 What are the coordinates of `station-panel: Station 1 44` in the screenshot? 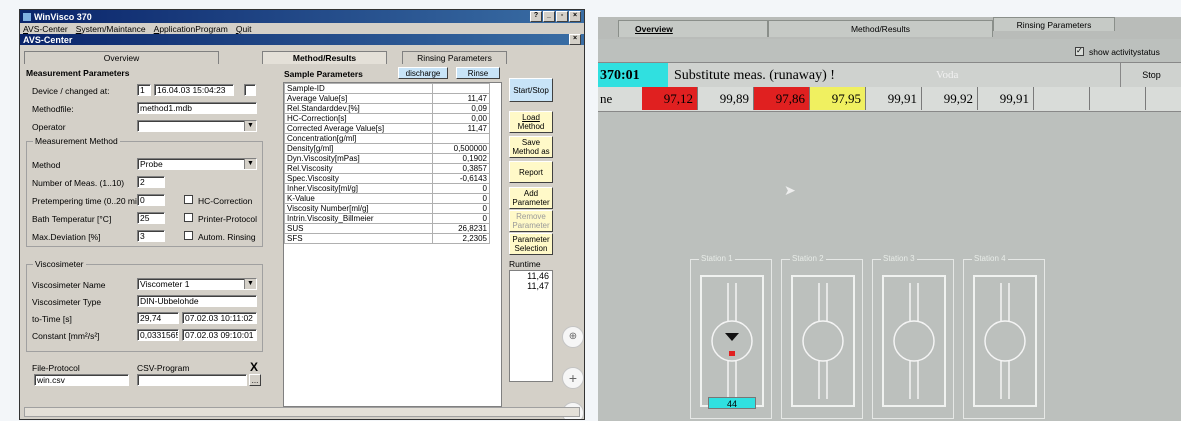 It's located at (731, 336).